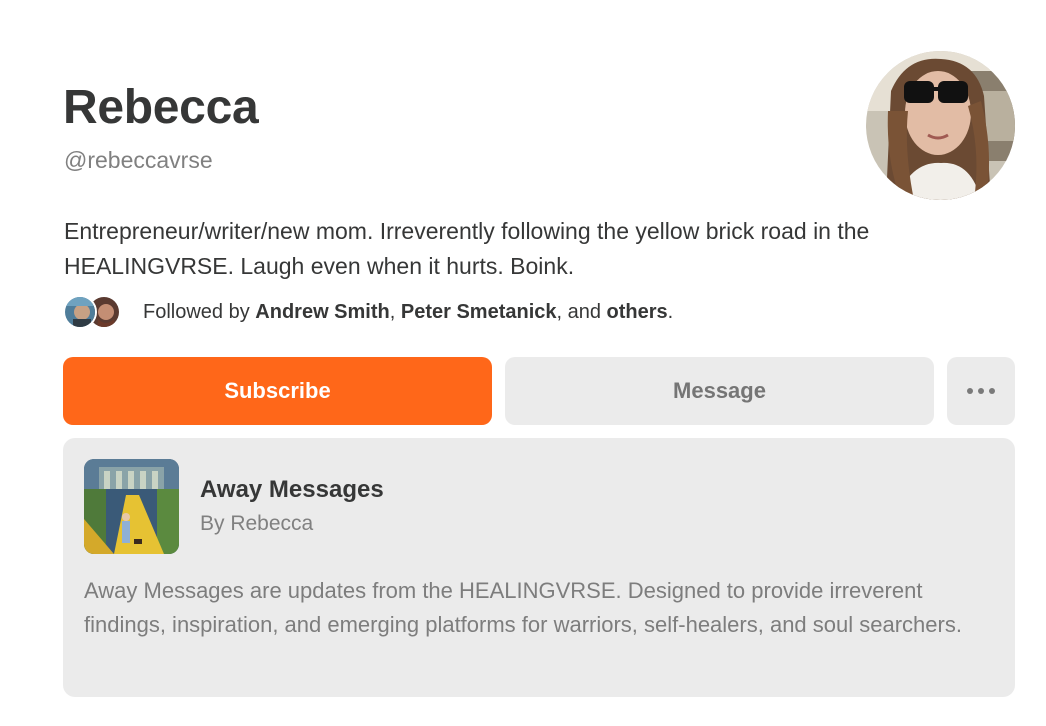 This screenshot has height=726, width=1046. I want to click on followed-prefix: Followed by, so click(199, 312).